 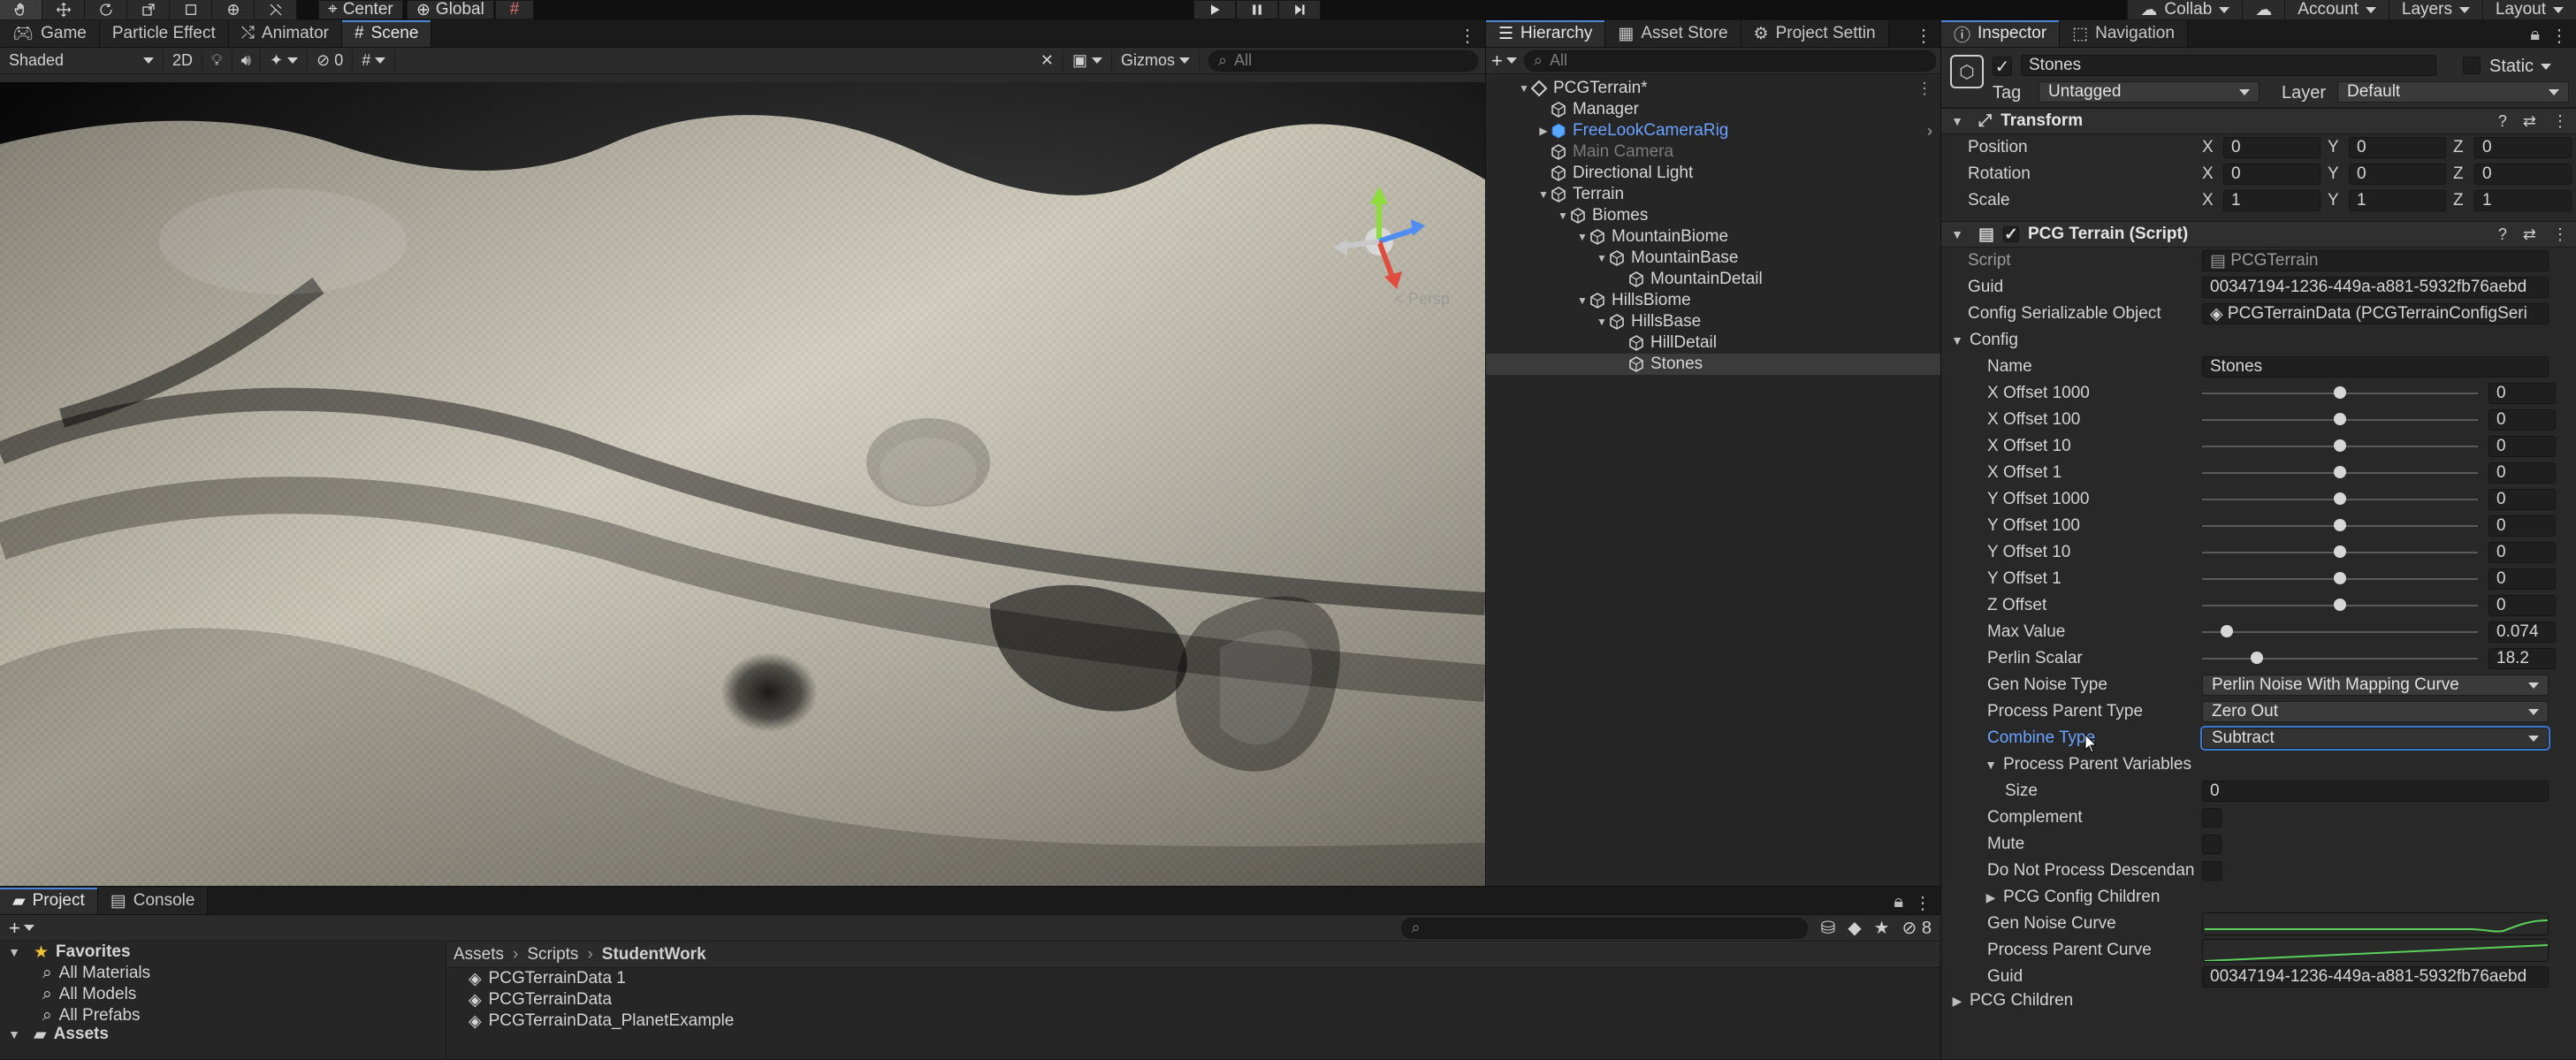 I want to click on hierarchy-item: ▶ FreeLookCameraRig ›, so click(x=1713, y=130).